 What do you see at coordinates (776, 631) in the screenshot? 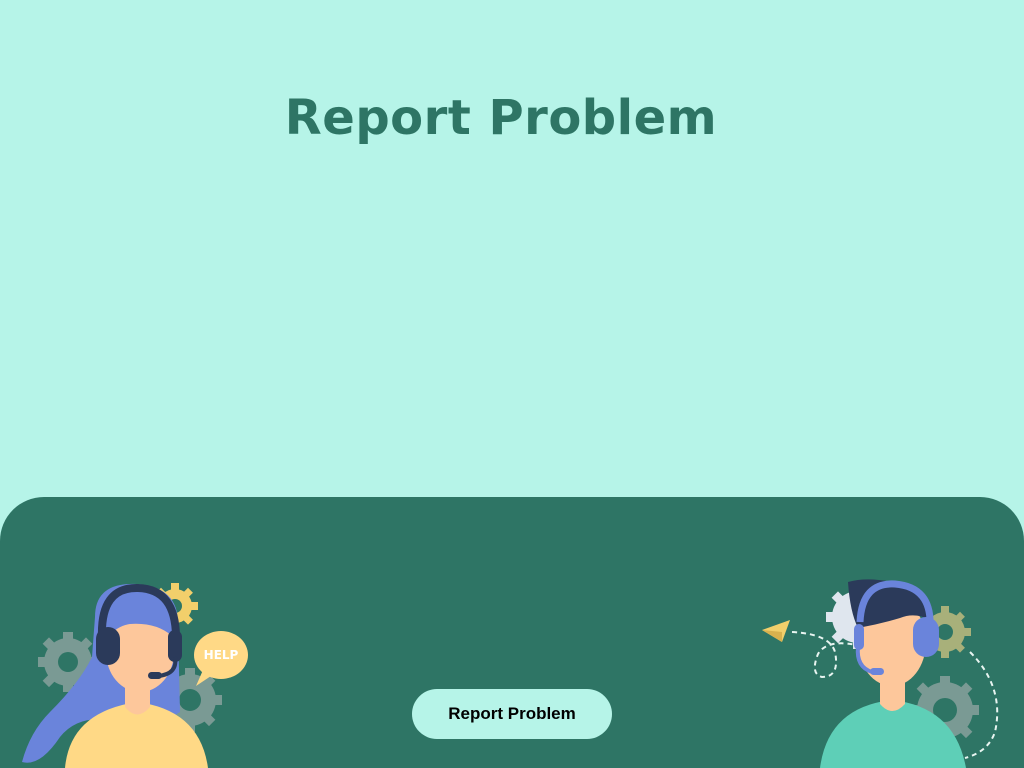
I see `paper-plane-icon` at bounding box center [776, 631].